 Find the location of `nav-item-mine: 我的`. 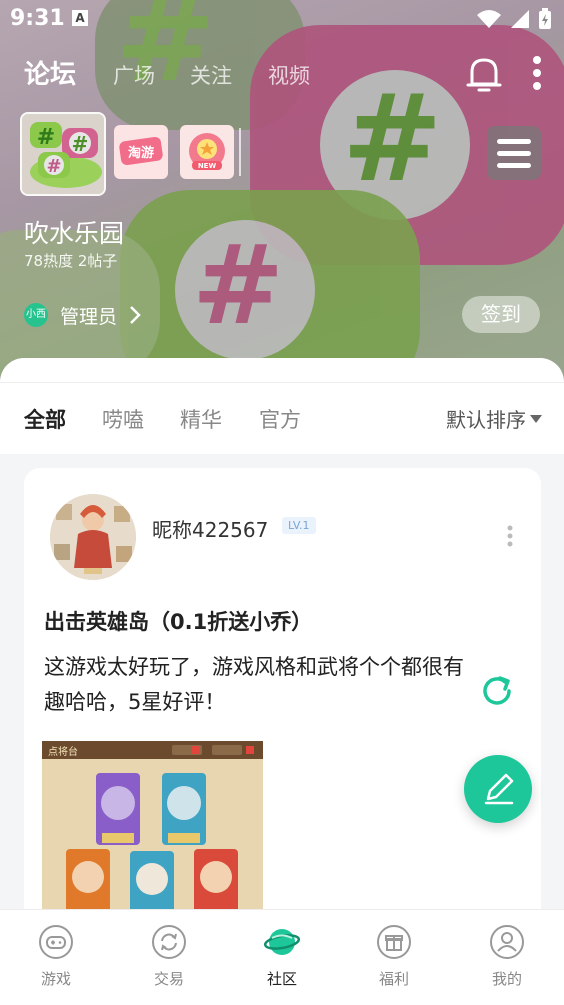

nav-item-mine: 我的 is located at coordinates (507, 956).